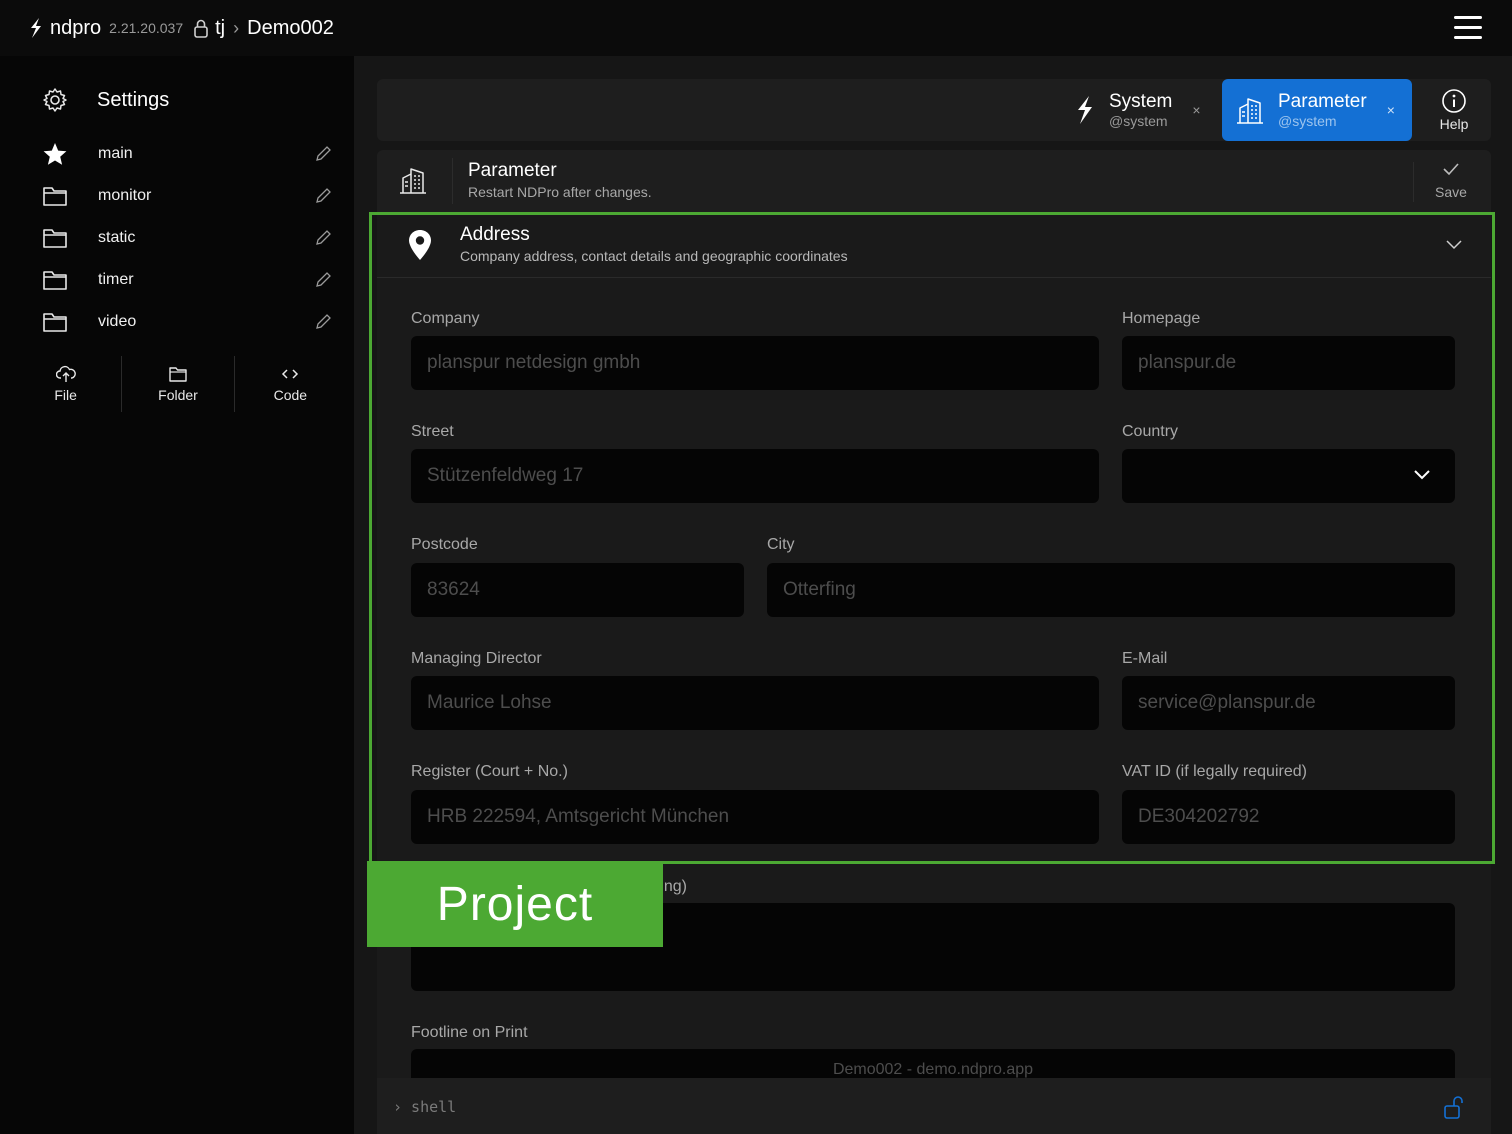 The image size is (1512, 1134). What do you see at coordinates (1111, 590) in the screenshot?
I see `city-input: Otterfing` at bounding box center [1111, 590].